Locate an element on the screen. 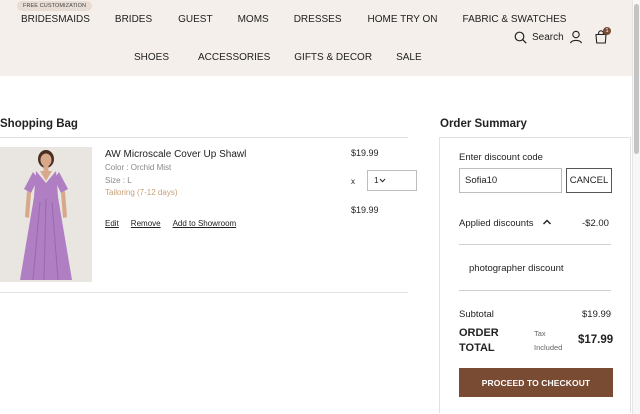 This screenshot has height=414, width=640. dress-model-image is located at coordinates (46, 214).